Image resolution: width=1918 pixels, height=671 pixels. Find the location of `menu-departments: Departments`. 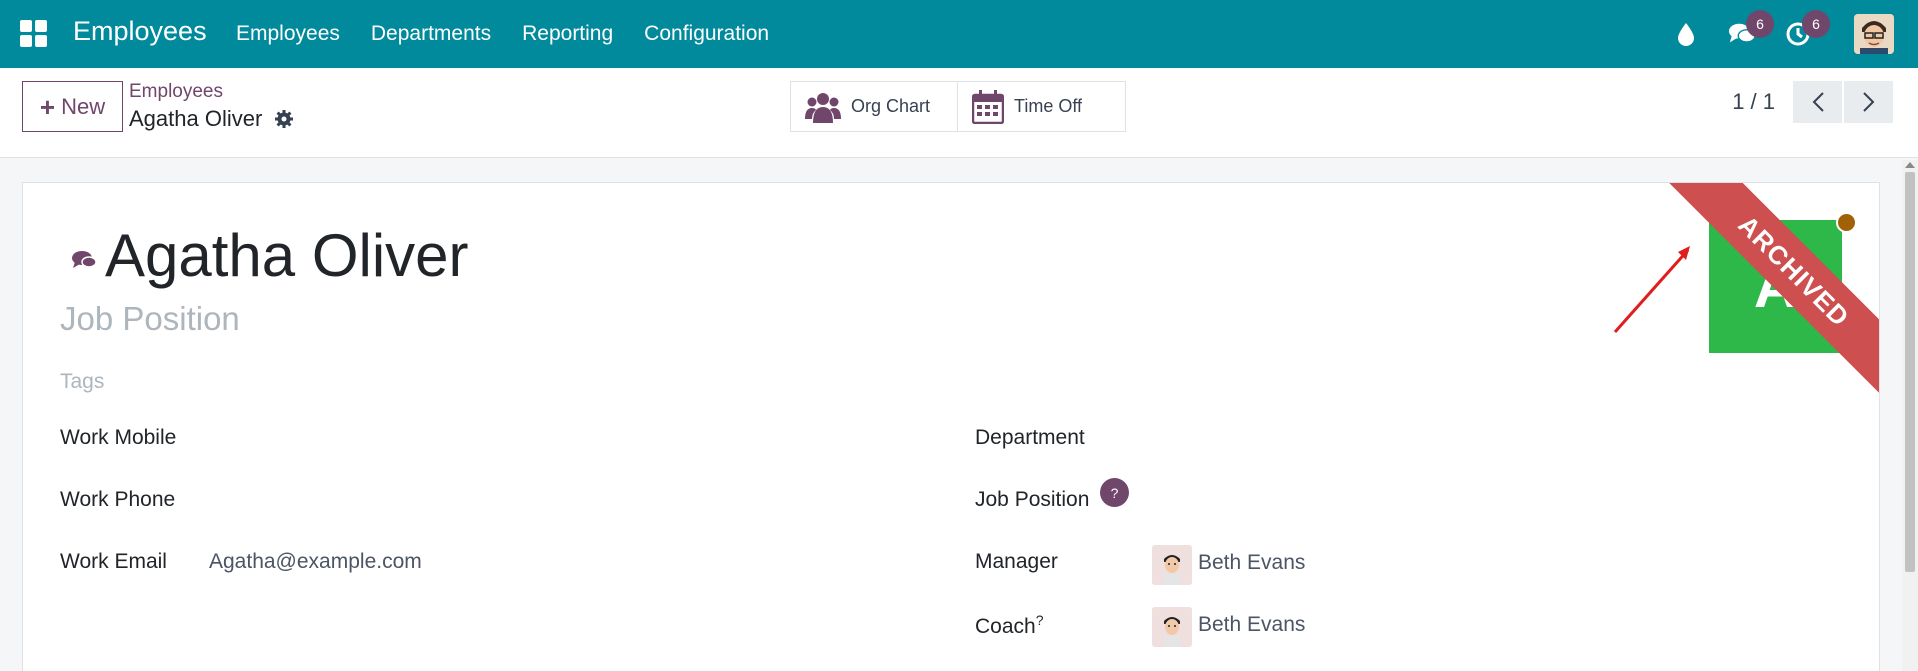

menu-departments: Departments is located at coordinates (431, 34).